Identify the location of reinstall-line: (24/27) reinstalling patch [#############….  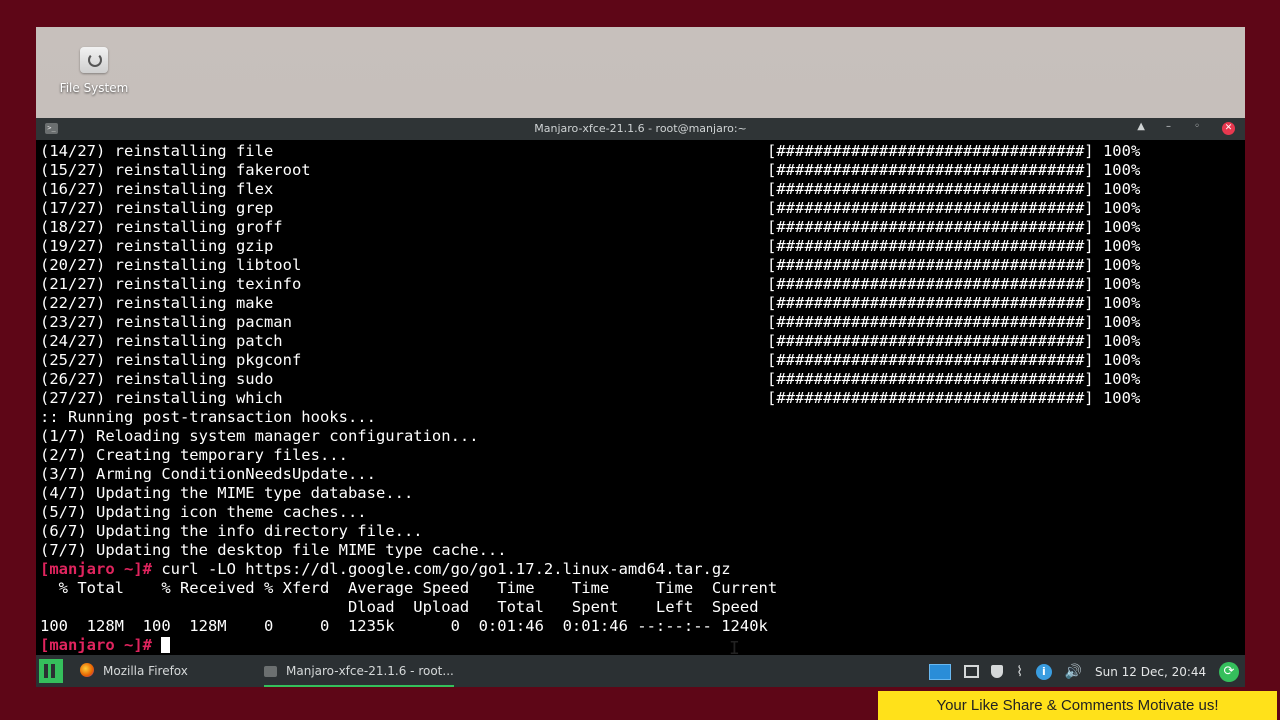
(642, 341).